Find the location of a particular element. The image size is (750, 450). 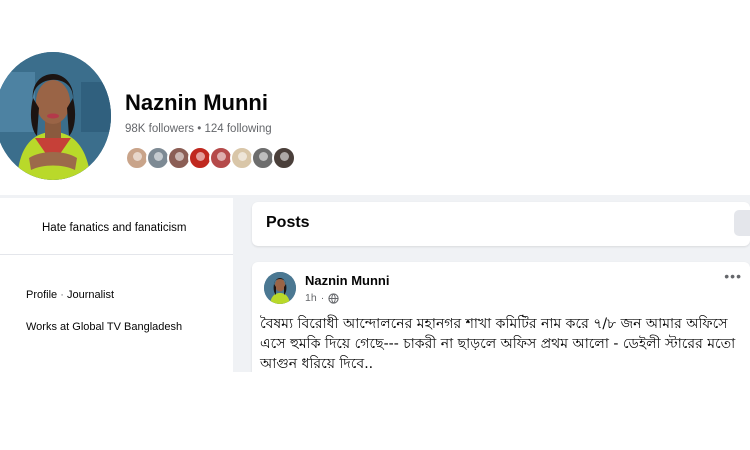

posts-title: Posts is located at coordinates (288, 222).